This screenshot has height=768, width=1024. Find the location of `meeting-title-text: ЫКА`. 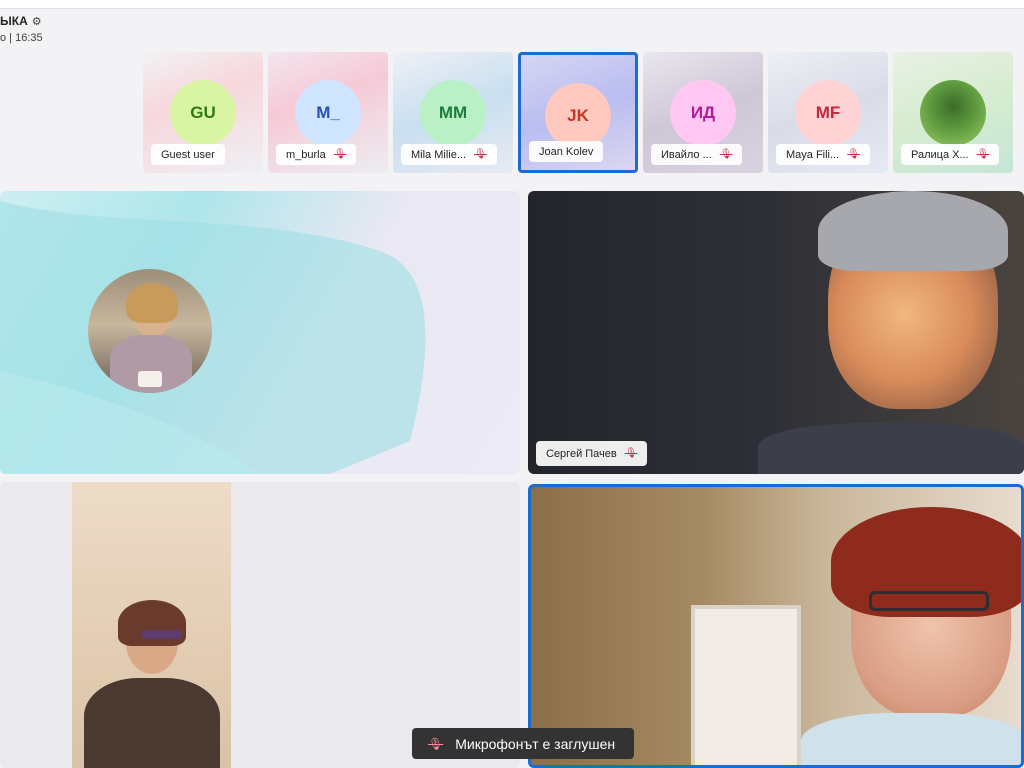

meeting-title-text: ЫКА is located at coordinates (14, 21).